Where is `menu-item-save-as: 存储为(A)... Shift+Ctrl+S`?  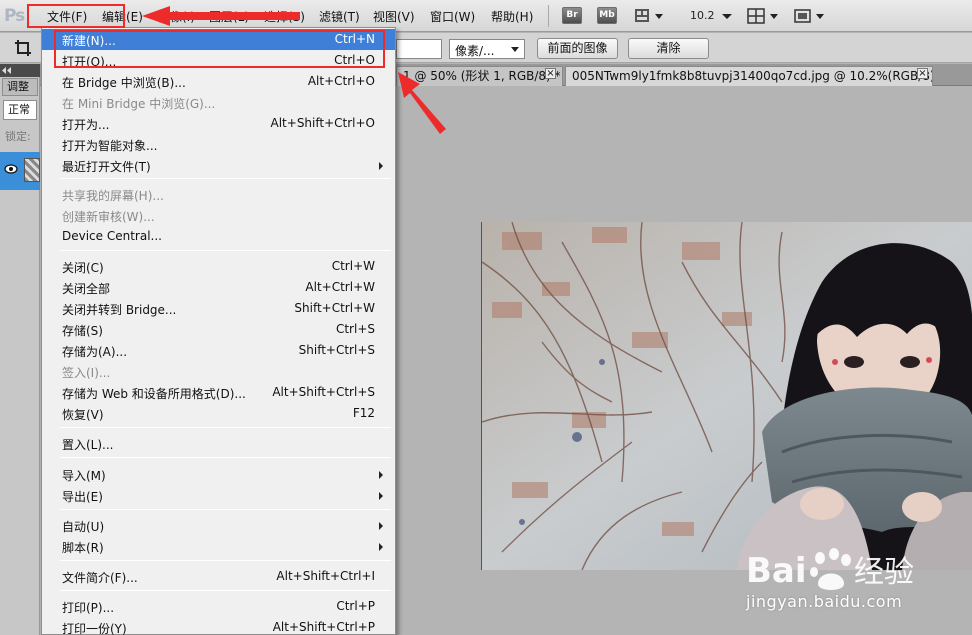 menu-item-save-as: 存储为(A)... Shift+Ctrl+S is located at coordinates (218, 350).